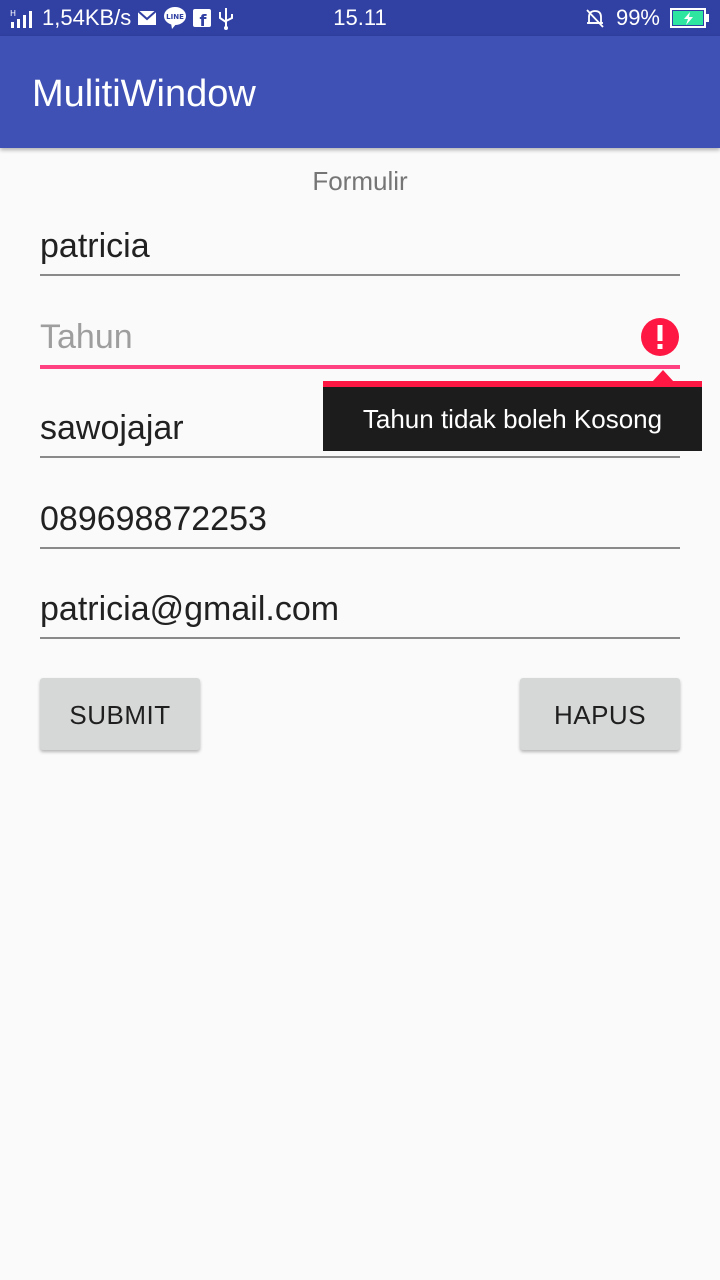 This screenshot has height=1280, width=720. I want to click on email-field: patricia@gmail.com, so click(360, 609).